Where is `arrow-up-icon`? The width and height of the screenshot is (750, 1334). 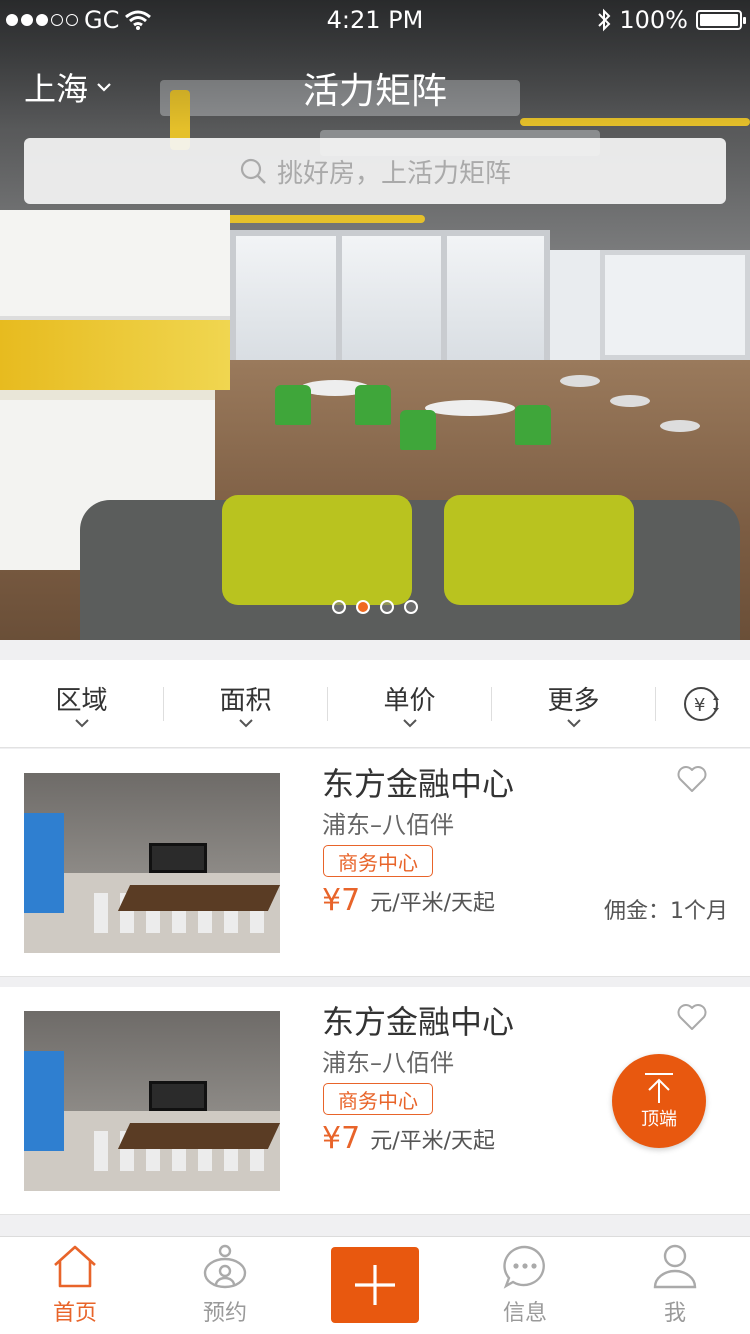 arrow-up-icon is located at coordinates (659, 1088).